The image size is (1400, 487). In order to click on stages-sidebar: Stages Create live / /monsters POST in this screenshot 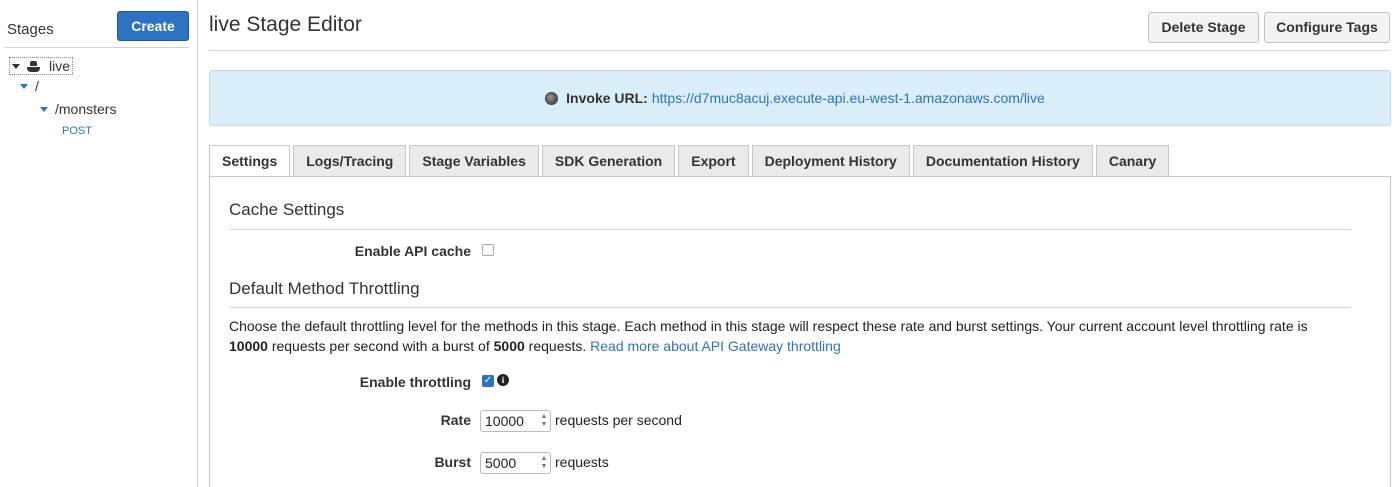, I will do `click(99, 243)`.